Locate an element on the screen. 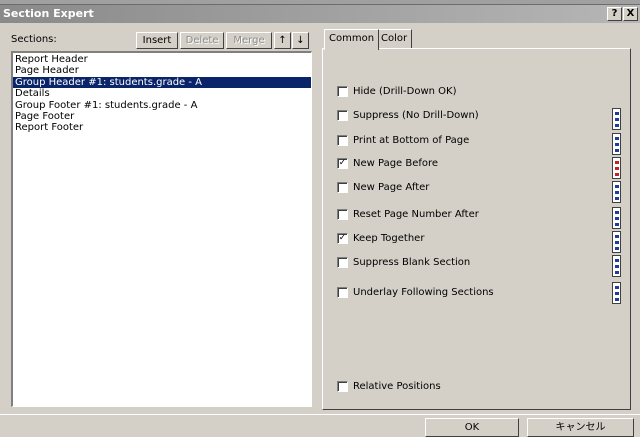  new-page-after-formula-icon is located at coordinates (616, 192).